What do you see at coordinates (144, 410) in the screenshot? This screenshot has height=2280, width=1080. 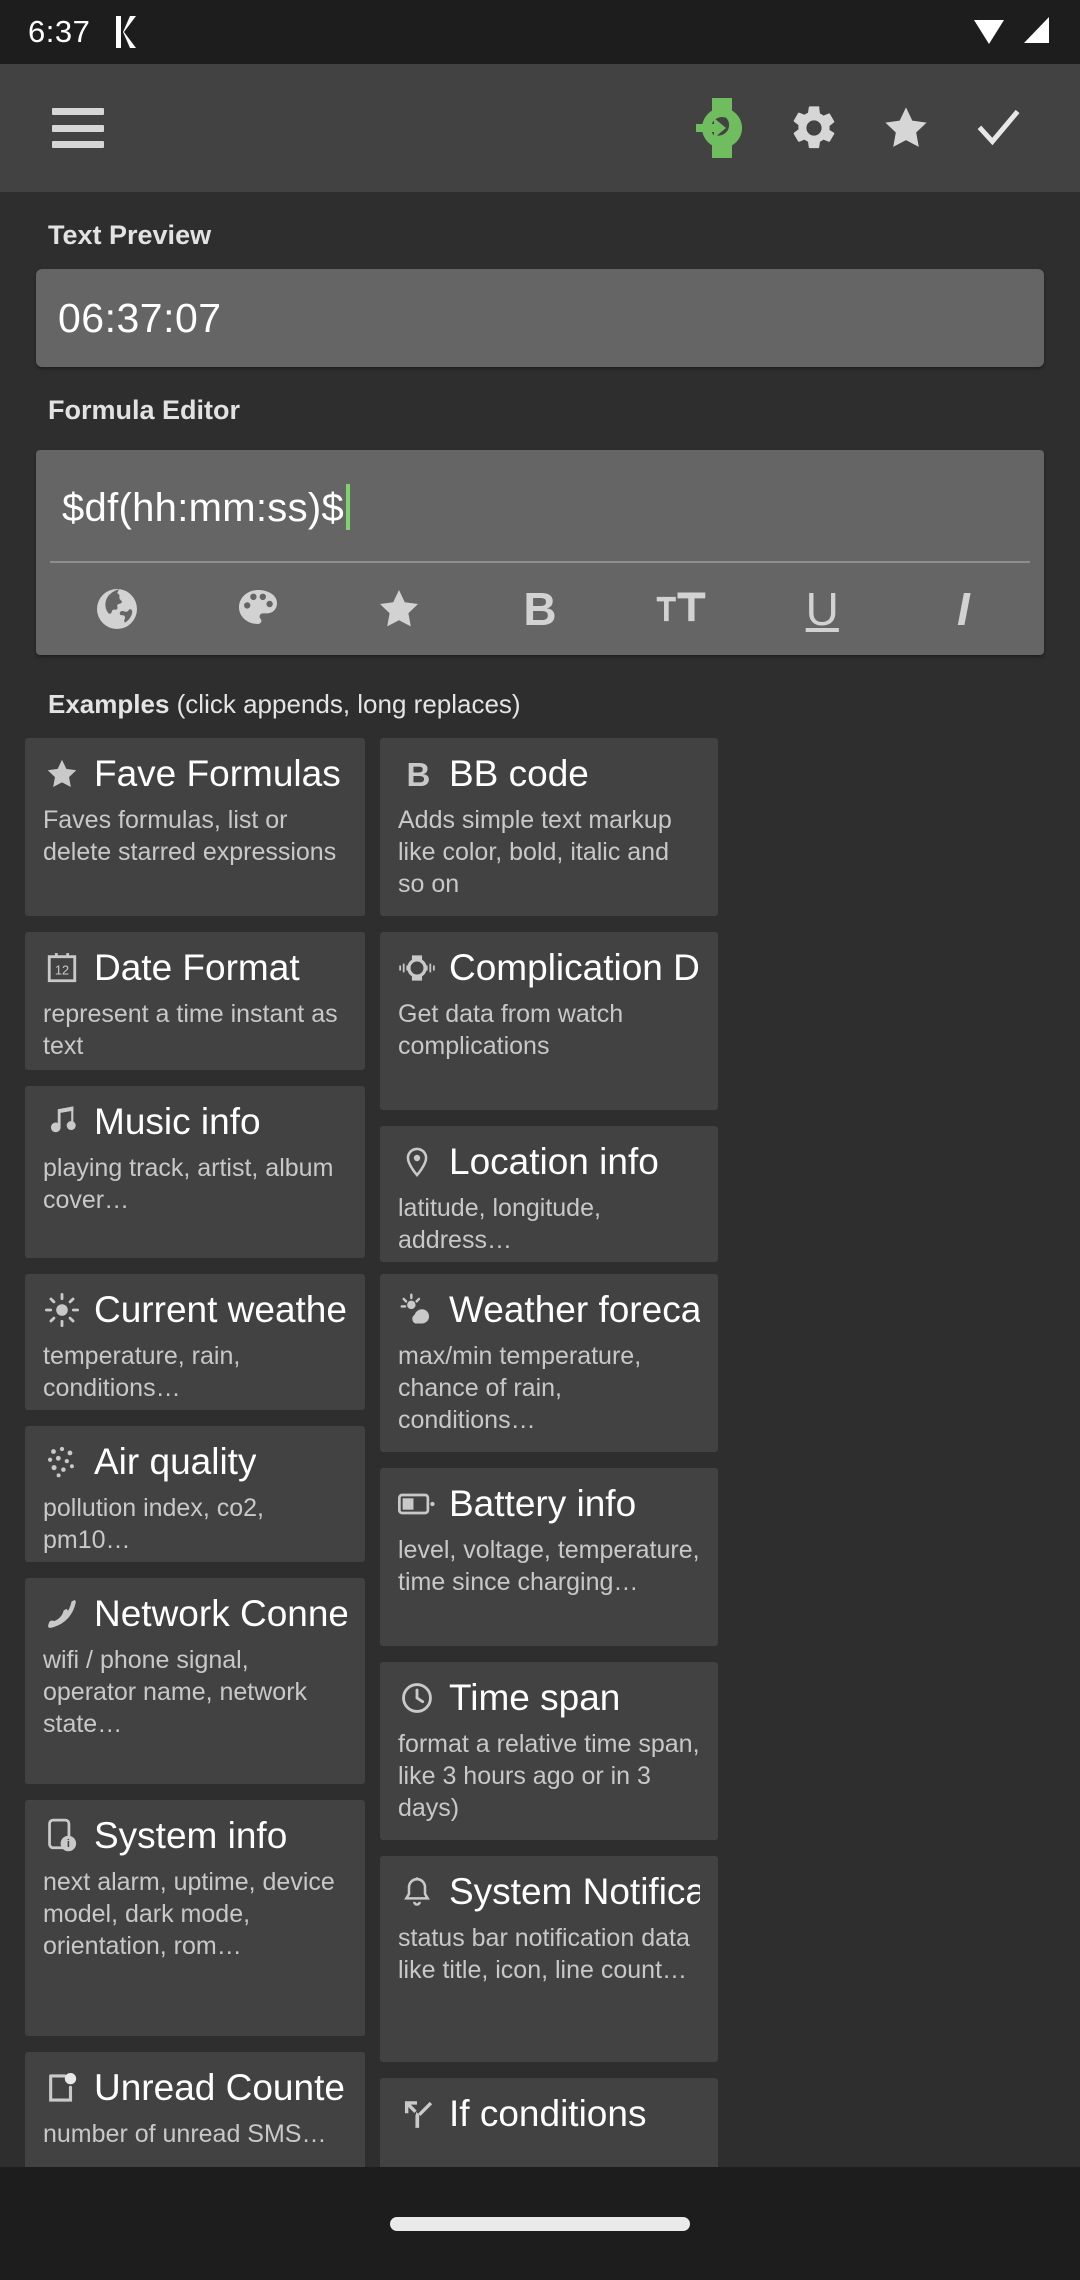 I see `formula-editor-label: Formula Editor` at bounding box center [144, 410].